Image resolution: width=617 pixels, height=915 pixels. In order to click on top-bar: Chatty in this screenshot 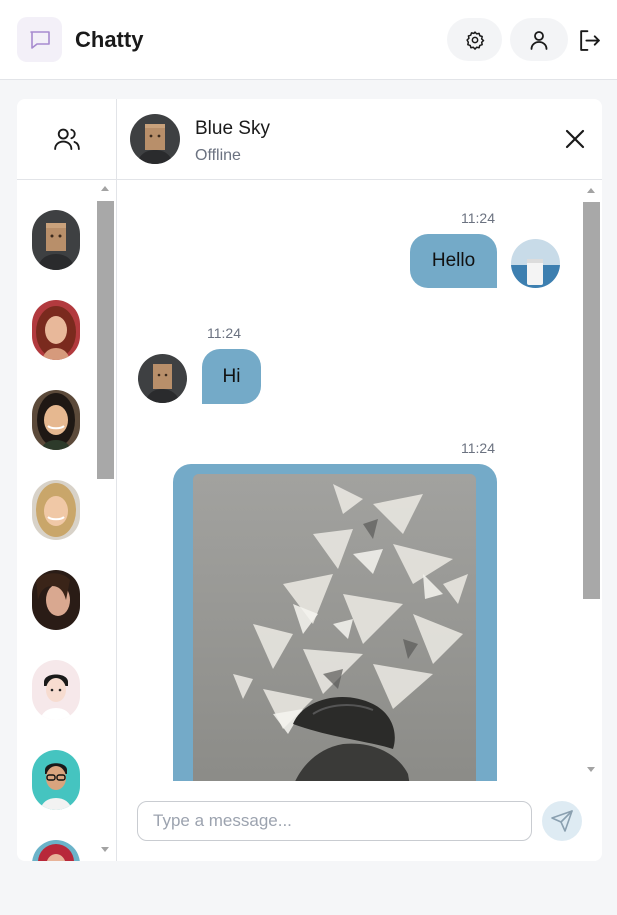, I will do `click(308, 40)`.